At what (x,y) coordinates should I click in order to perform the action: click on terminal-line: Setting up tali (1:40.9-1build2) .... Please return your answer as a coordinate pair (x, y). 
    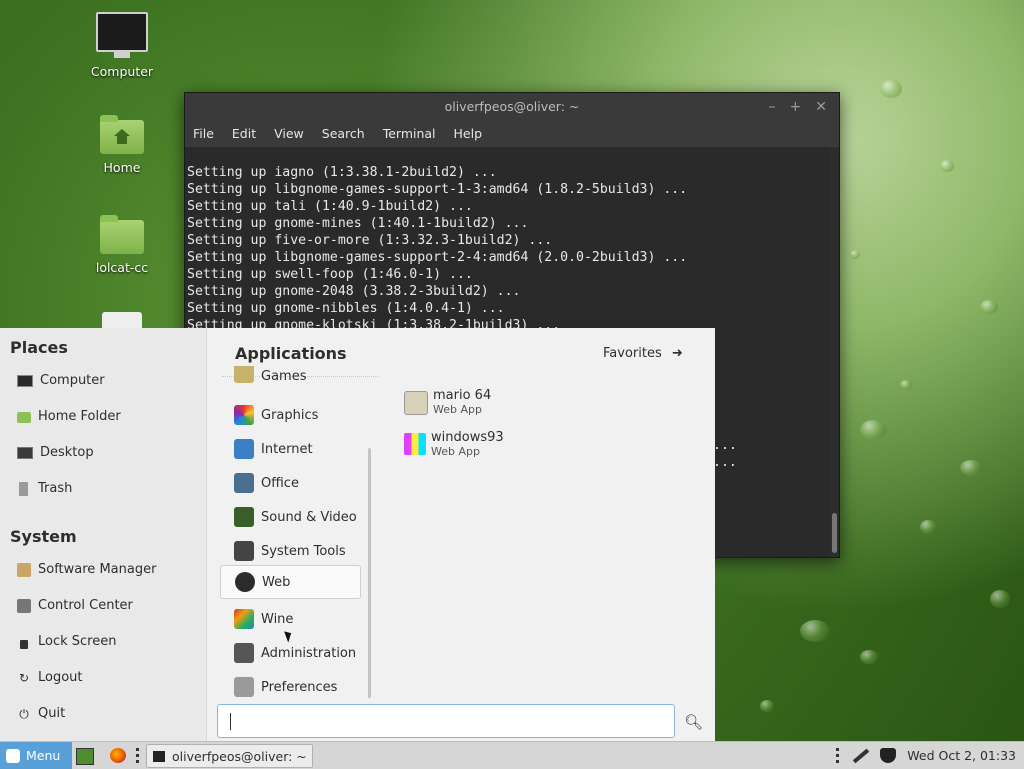
    Looking at the image, I should click on (330, 206).